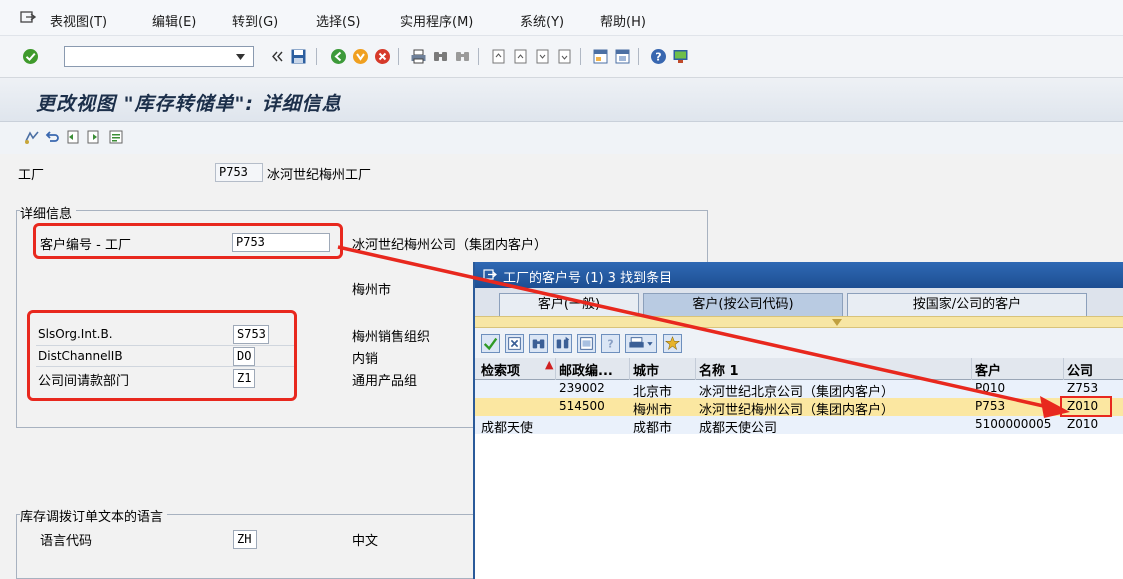 This screenshot has height=579, width=1123. What do you see at coordinates (319, 175) in the screenshot?
I see `plant-description: 冰河世纪梅州工厂` at bounding box center [319, 175].